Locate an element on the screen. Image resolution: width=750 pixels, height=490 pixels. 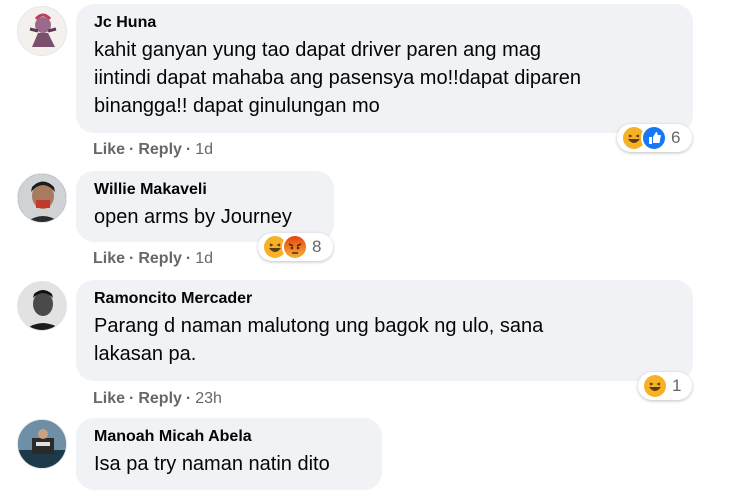
reactions-summary: 1 is located at coordinates (665, 386).